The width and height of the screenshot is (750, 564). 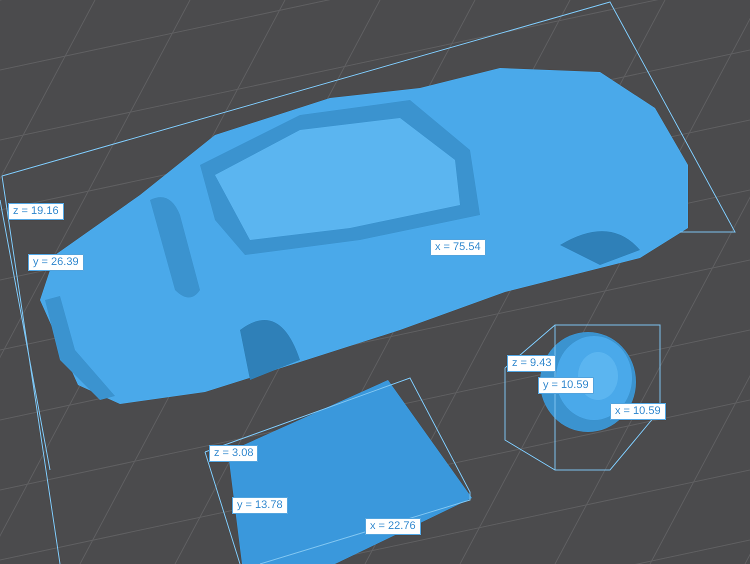 What do you see at coordinates (458, 247) in the screenshot?
I see `dimension-label: x = 75.54` at bounding box center [458, 247].